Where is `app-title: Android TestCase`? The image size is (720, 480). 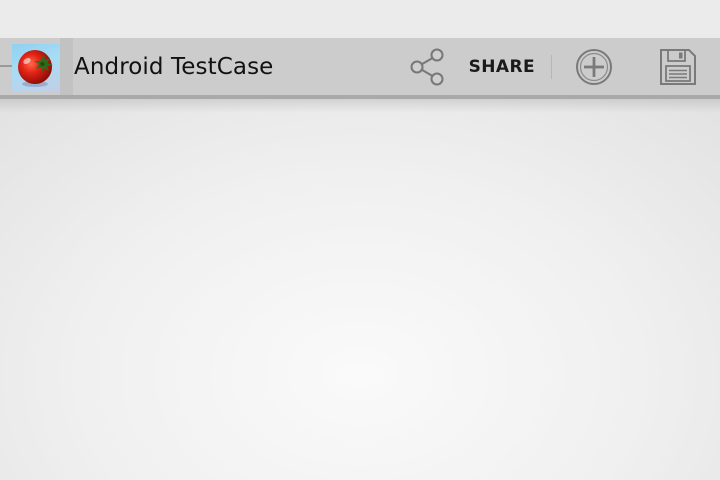
app-title: Android TestCase is located at coordinates (174, 66).